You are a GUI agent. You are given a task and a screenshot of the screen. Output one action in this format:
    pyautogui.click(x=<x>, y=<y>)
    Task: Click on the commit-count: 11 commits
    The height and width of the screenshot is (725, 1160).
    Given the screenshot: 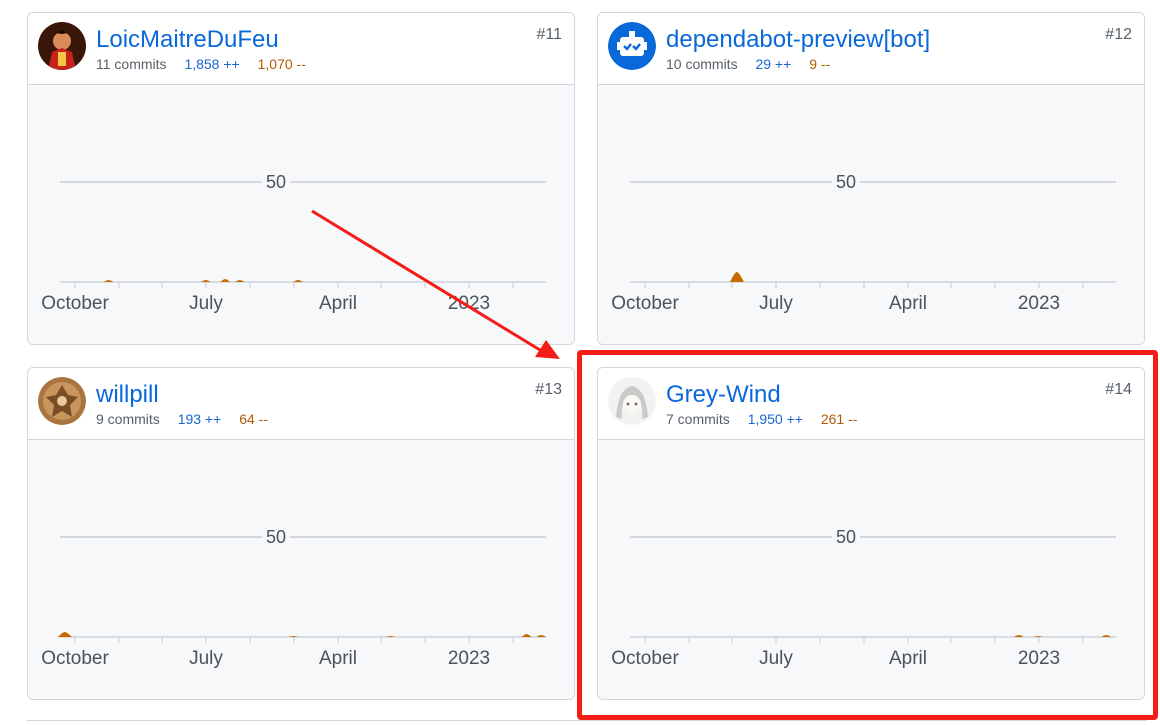 What is the action you would take?
    pyautogui.click(x=131, y=64)
    